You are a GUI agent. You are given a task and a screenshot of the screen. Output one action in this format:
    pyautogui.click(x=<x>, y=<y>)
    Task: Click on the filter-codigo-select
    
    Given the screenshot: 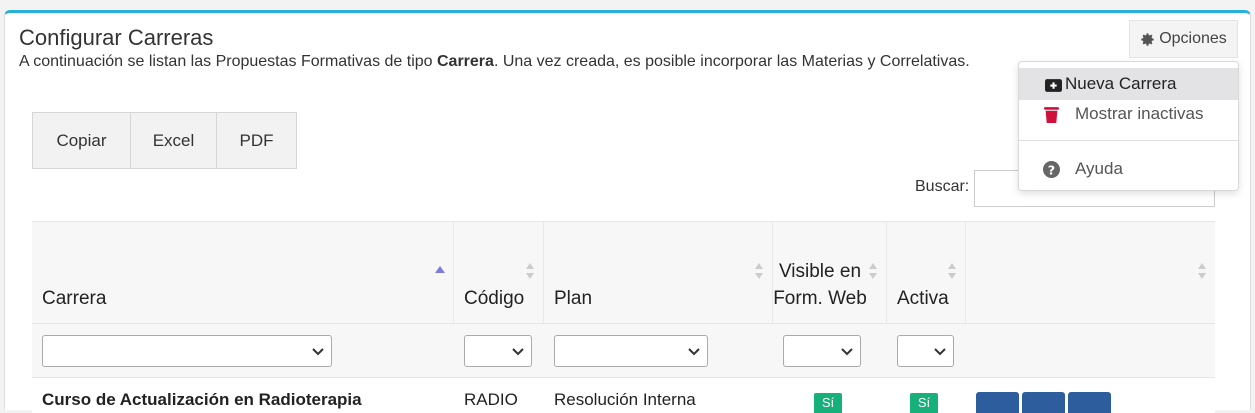 What is the action you would take?
    pyautogui.click(x=498, y=351)
    